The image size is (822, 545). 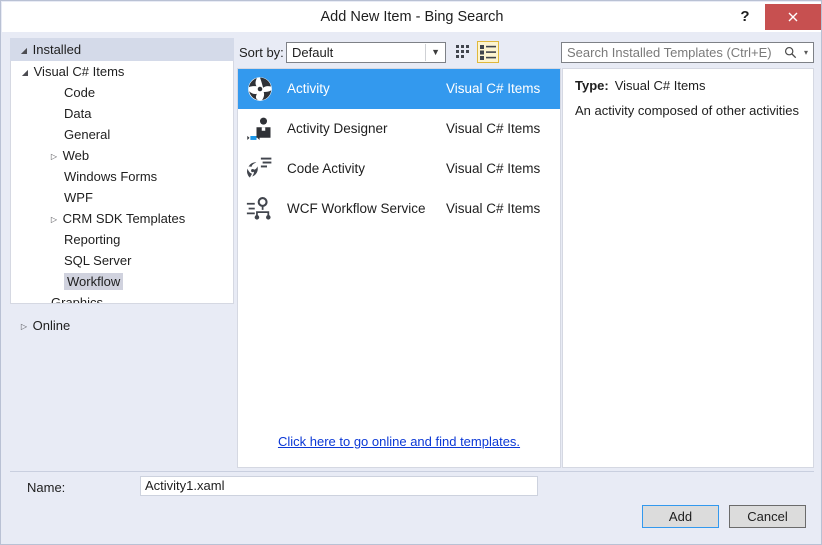 What do you see at coordinates (687, 110) in the screenshot?
I see `detail-description: An activity composed of other activities` at bounding box center [687, 110].